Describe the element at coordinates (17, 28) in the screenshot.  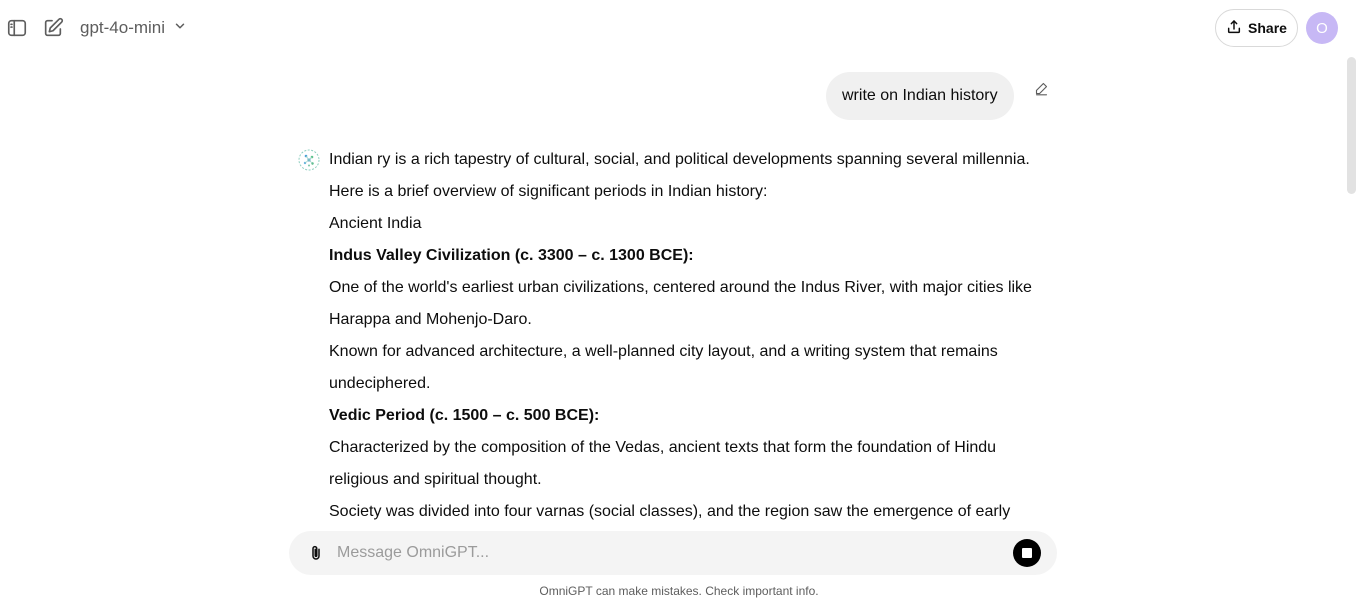
I see `sidebar-toggle-icon` at that location.